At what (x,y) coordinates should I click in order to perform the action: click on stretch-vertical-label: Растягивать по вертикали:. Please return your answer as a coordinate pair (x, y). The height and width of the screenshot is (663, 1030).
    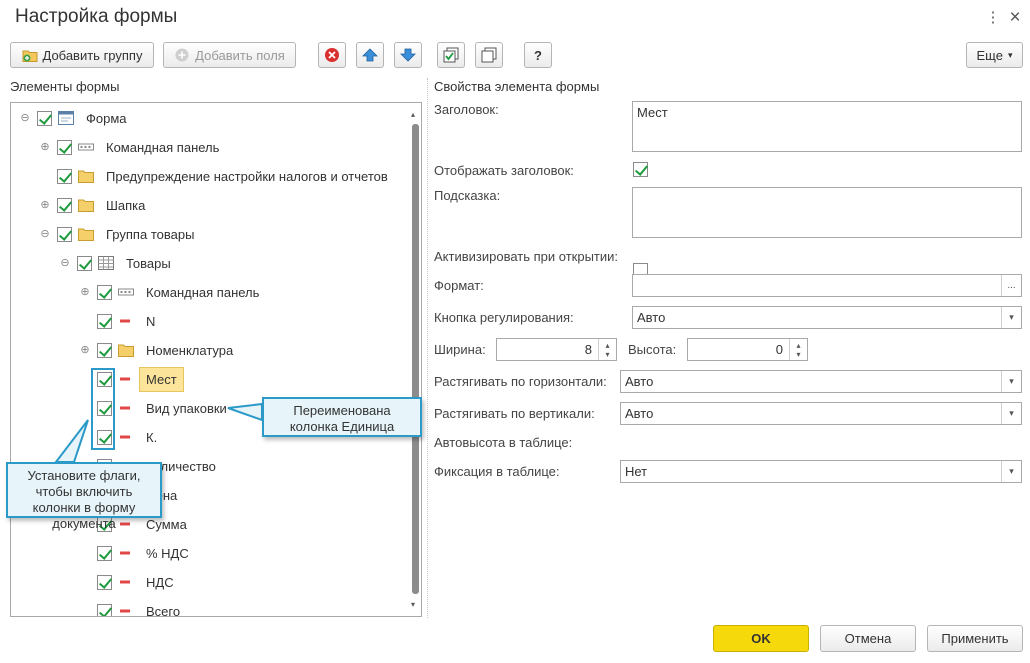
    Looking at the image, I should click on (514, 413).